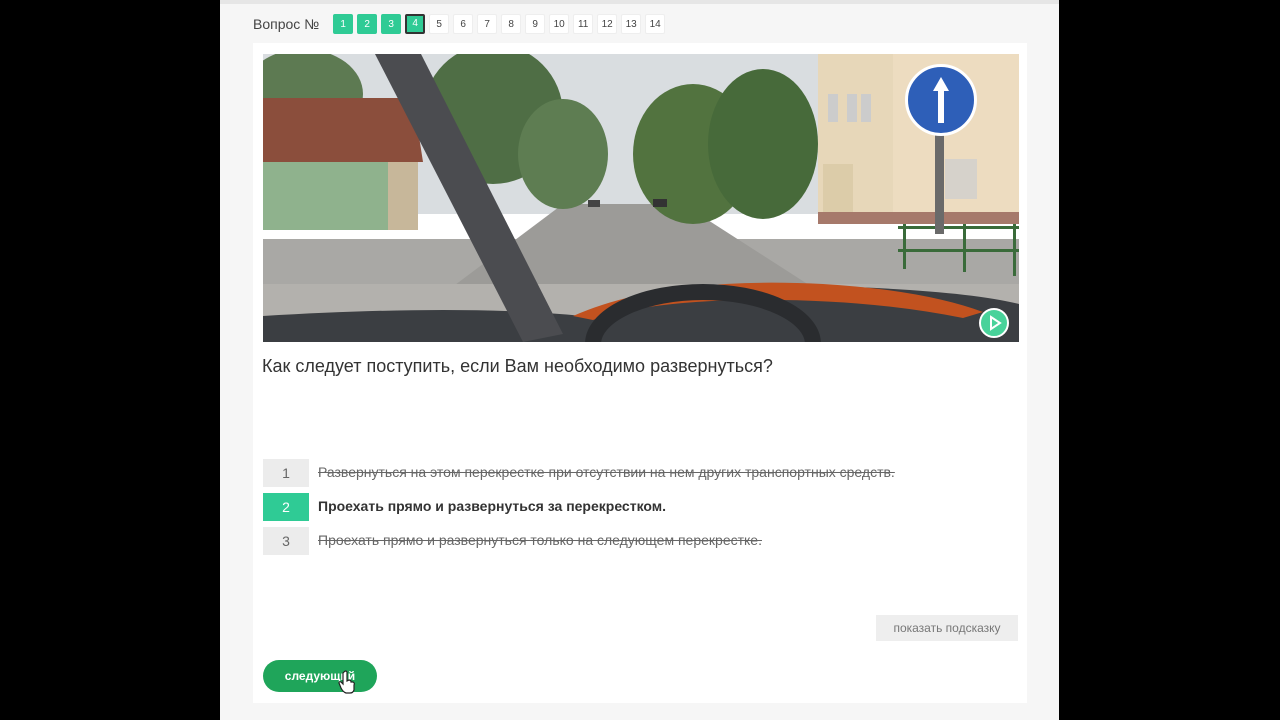 This screenshot has height=720, width=1280. What do you see at coordinates (631, 24) in the screenshot?
I see `question-13-button: 13` at bounding box center [631, 24].